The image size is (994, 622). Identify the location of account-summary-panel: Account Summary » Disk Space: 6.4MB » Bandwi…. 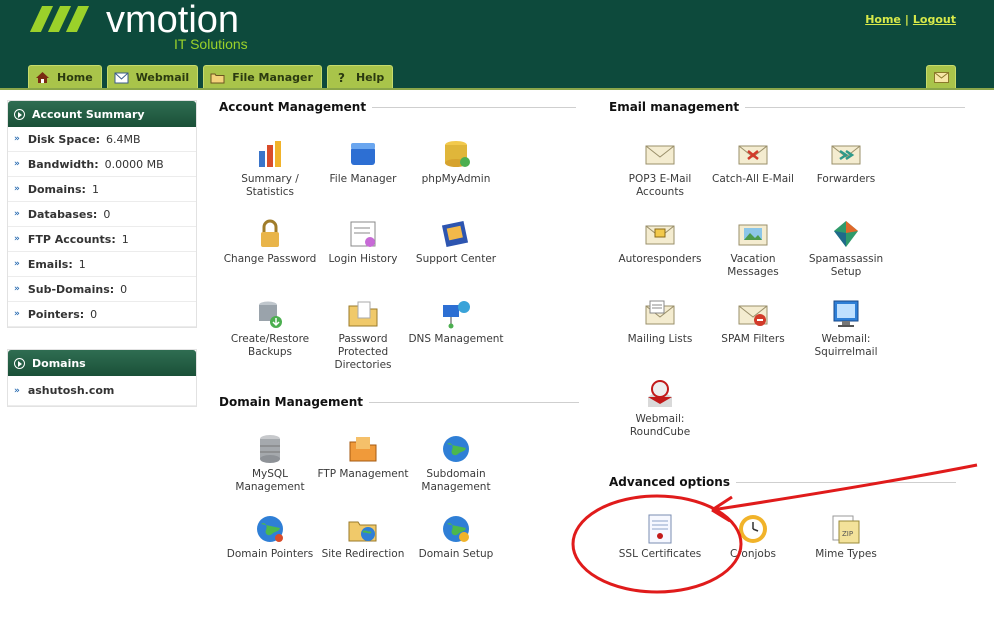
(102, 214).